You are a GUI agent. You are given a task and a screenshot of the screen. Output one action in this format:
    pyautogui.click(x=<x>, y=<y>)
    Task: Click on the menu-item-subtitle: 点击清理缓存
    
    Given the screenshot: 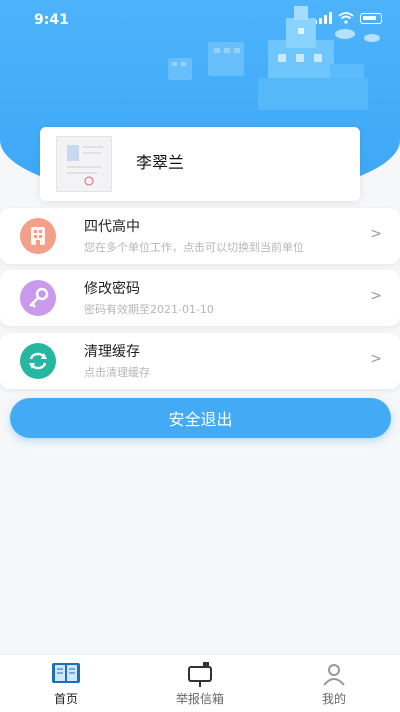 What is the action you would take?
    pyautogui.click(x=117, y=372)
    